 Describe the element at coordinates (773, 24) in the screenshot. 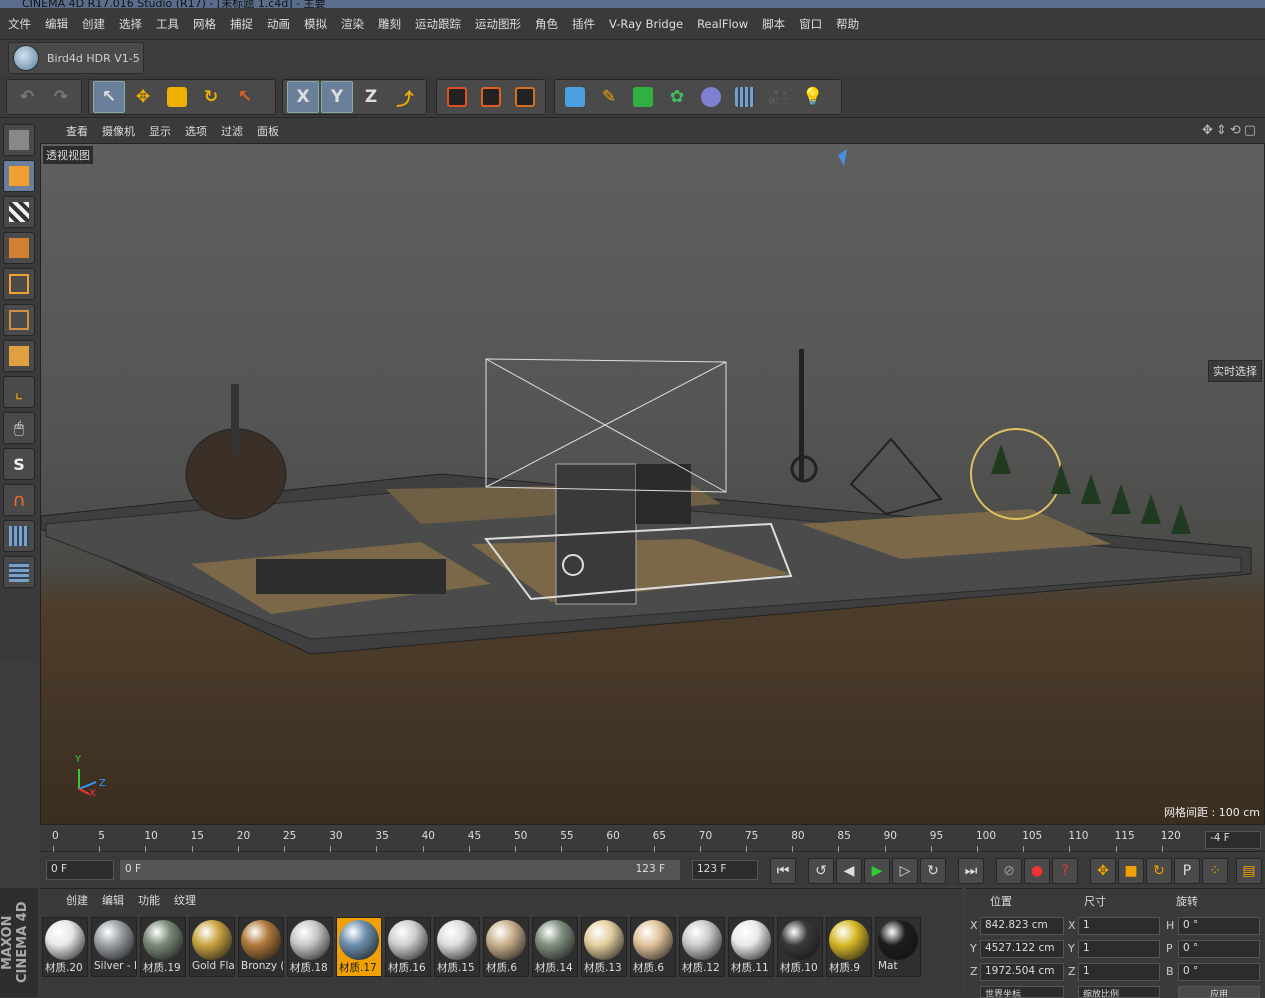

I see `menu-script: 脚本` at that location.